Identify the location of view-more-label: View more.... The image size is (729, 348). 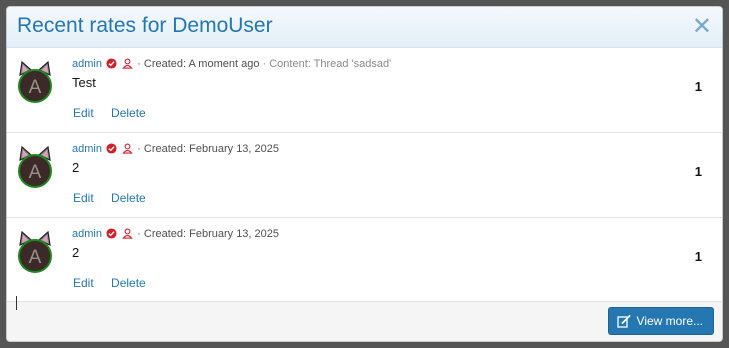
(669, 321).